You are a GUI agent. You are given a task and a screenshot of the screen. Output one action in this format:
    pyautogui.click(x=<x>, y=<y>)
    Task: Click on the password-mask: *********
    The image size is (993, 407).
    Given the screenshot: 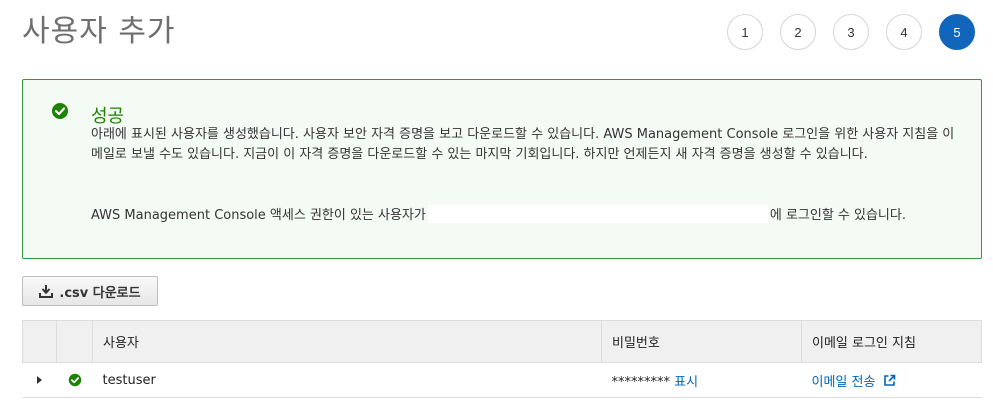 What is the action you would take?
    pyautogui.click(x=641, y=382)
    